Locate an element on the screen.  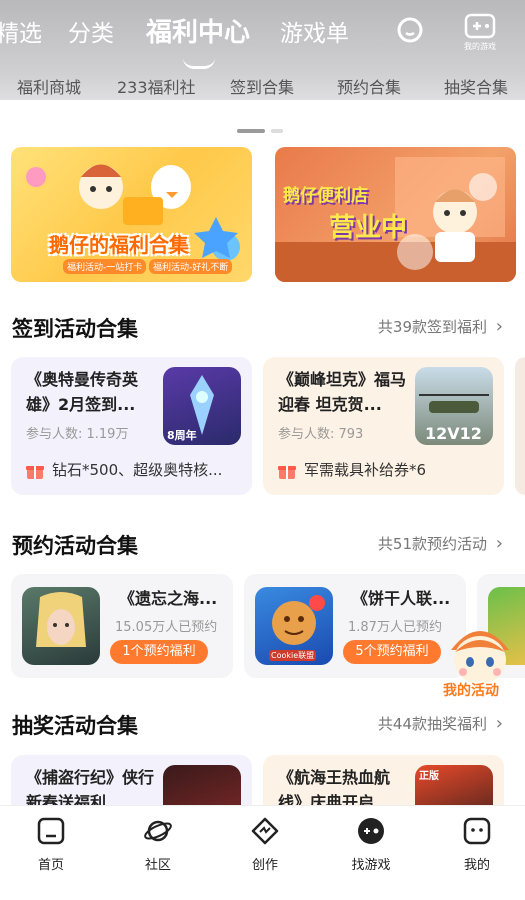
game-thumbnail: 12V12 is located at coordinates (454, 406).